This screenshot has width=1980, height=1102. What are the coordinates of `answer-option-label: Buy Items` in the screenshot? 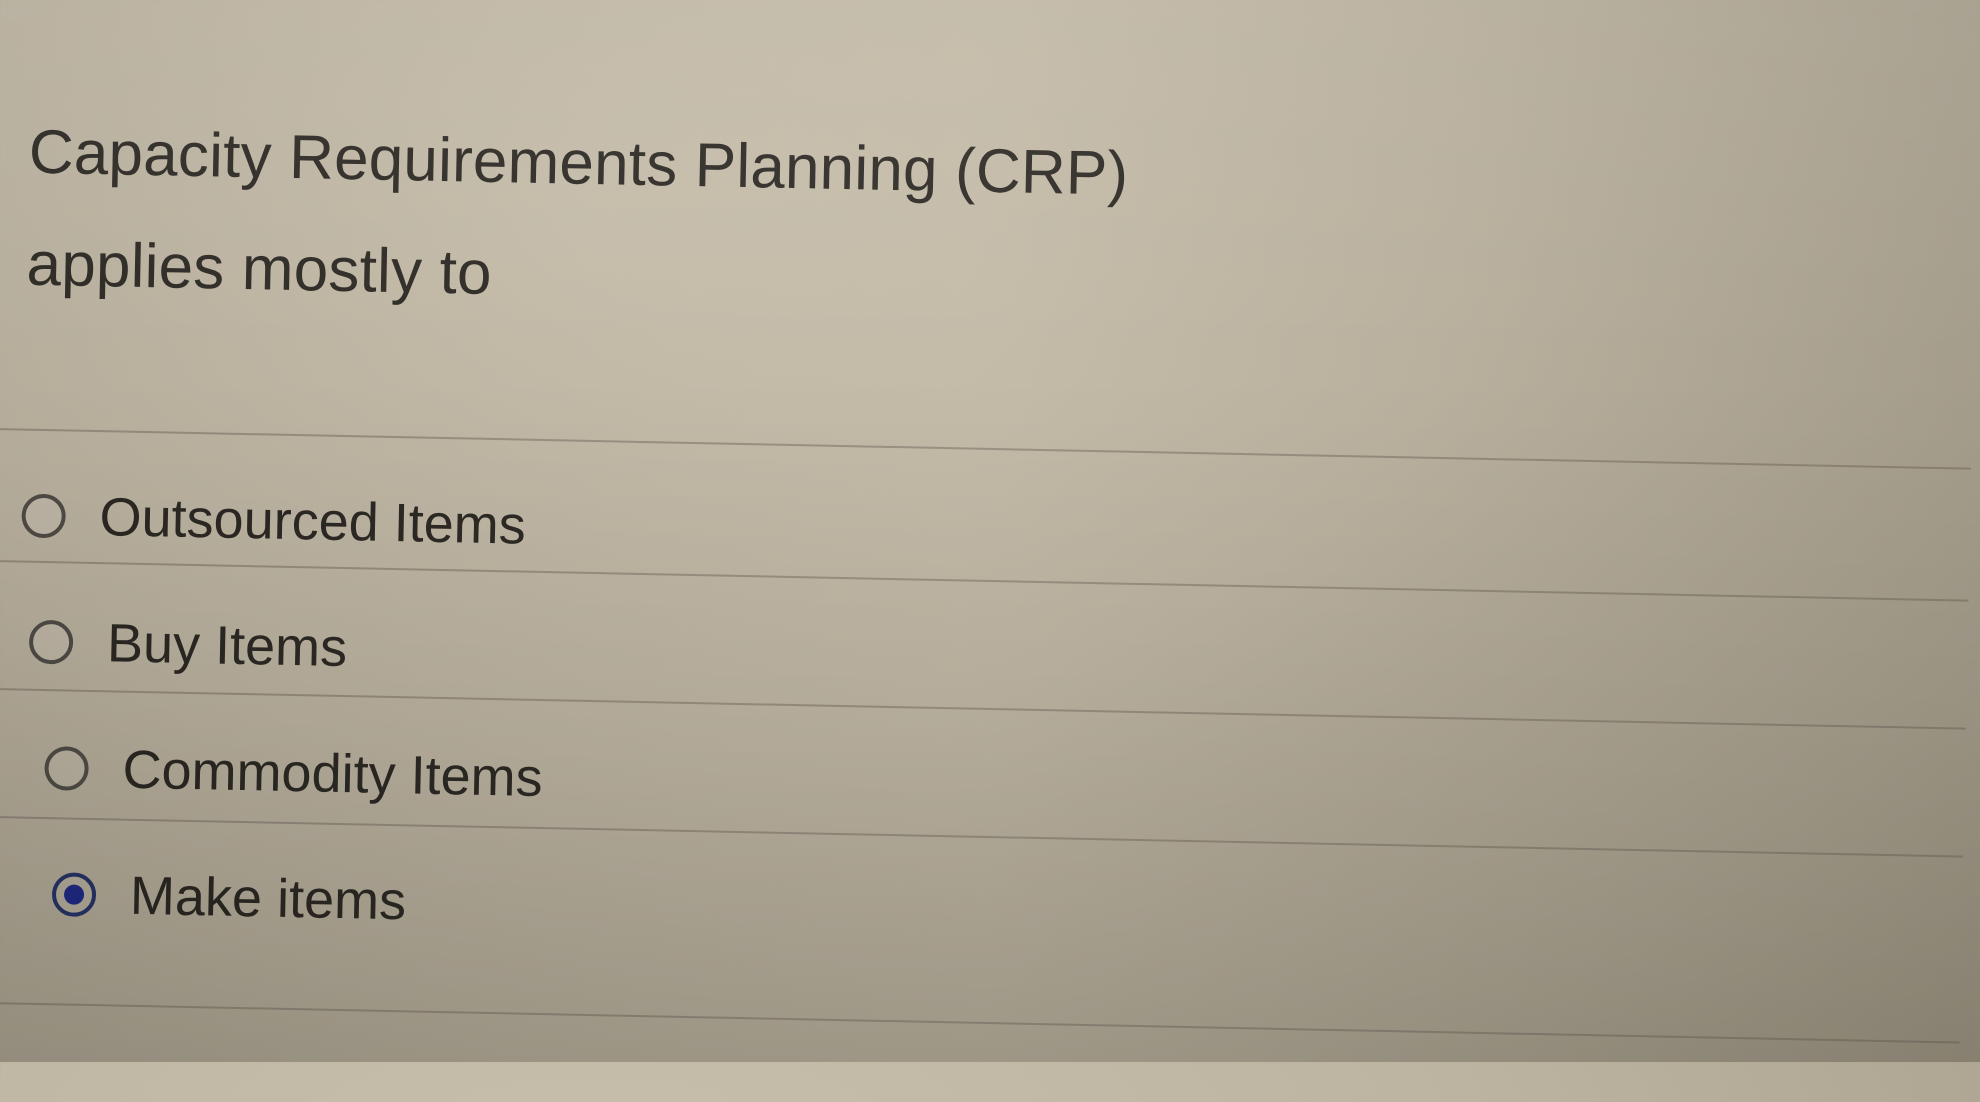 It's located at (227, 646).